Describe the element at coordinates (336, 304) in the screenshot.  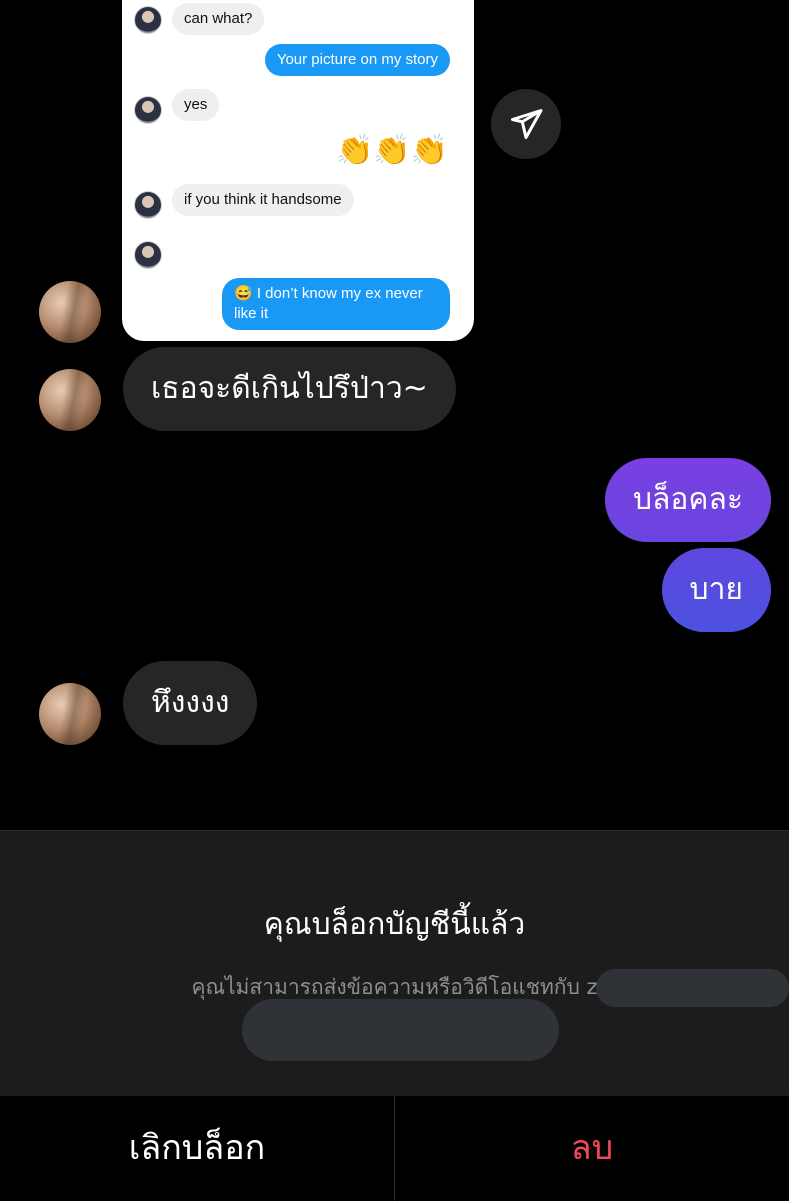
I see `screenshot-message-sent: 😅 I don’t know my ex never like it` at that location.